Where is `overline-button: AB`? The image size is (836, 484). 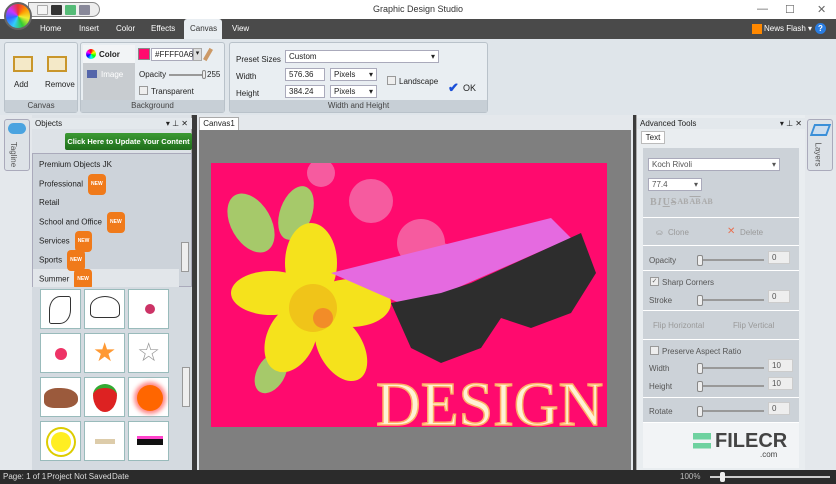 overline-button: AB is located at coordinates (695, 202).